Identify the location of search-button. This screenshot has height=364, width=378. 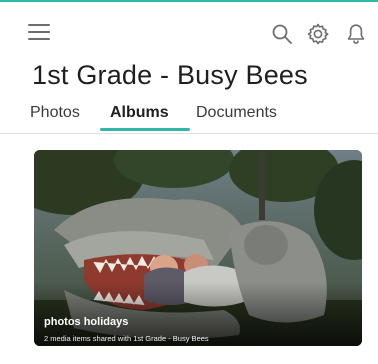
(282, 34).